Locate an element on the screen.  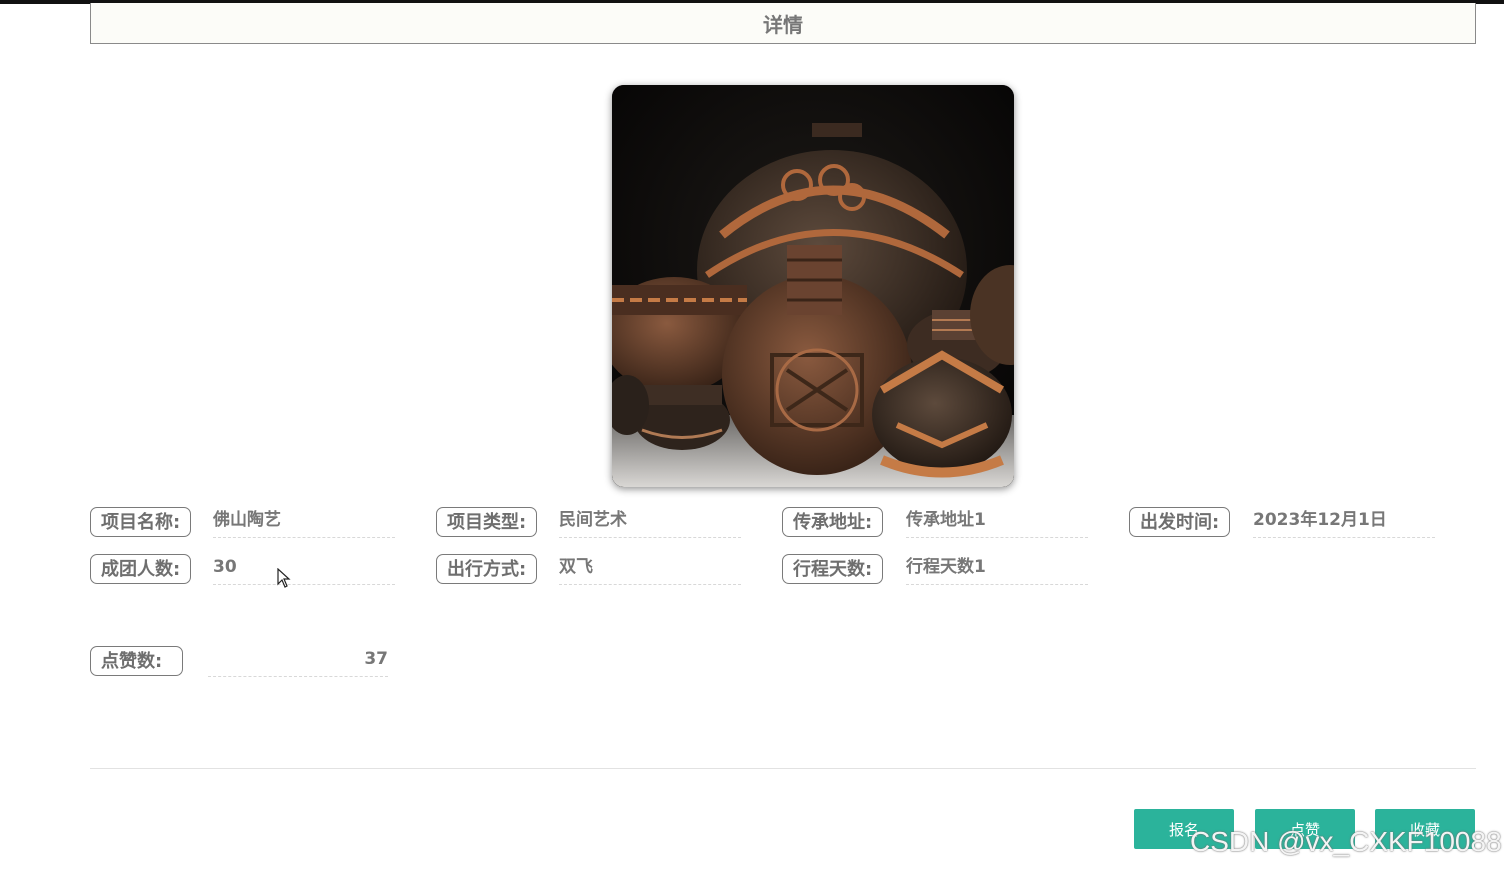
field-heritage-address: 传承地址: 传承地址1 is located at coordinates (937, 523).